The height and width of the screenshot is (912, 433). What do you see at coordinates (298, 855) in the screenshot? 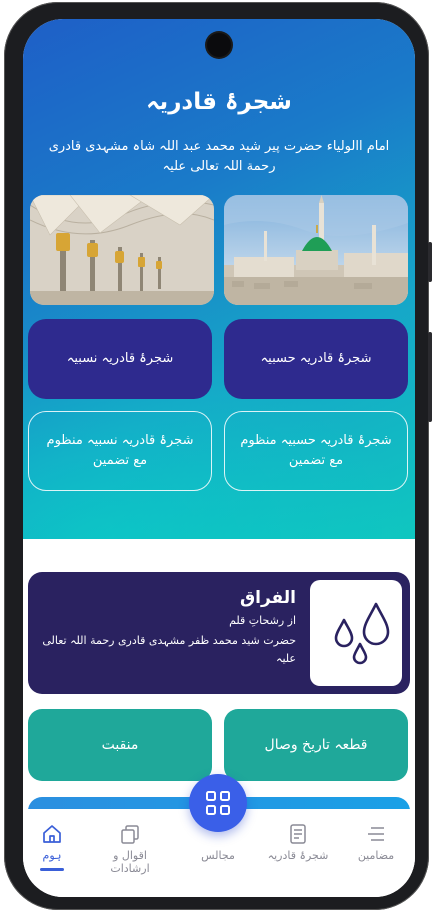
I see `nav-label: شجرۂ قادریہ` at bounding box center [298, 855].